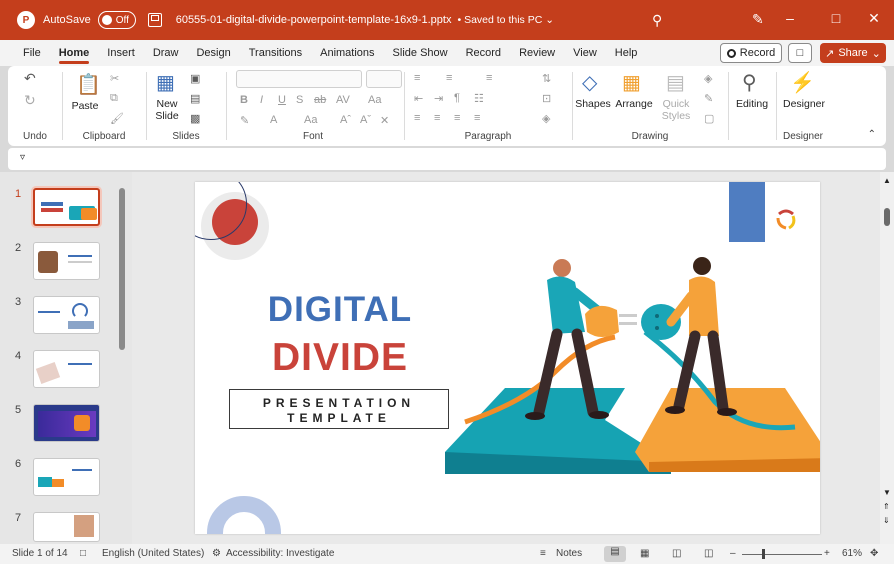 This screenshot has height=564, width=894. Describe the element at coordinates (489, 78) in the screenshot. I see `line-spacing-icon: ≡` at that location.